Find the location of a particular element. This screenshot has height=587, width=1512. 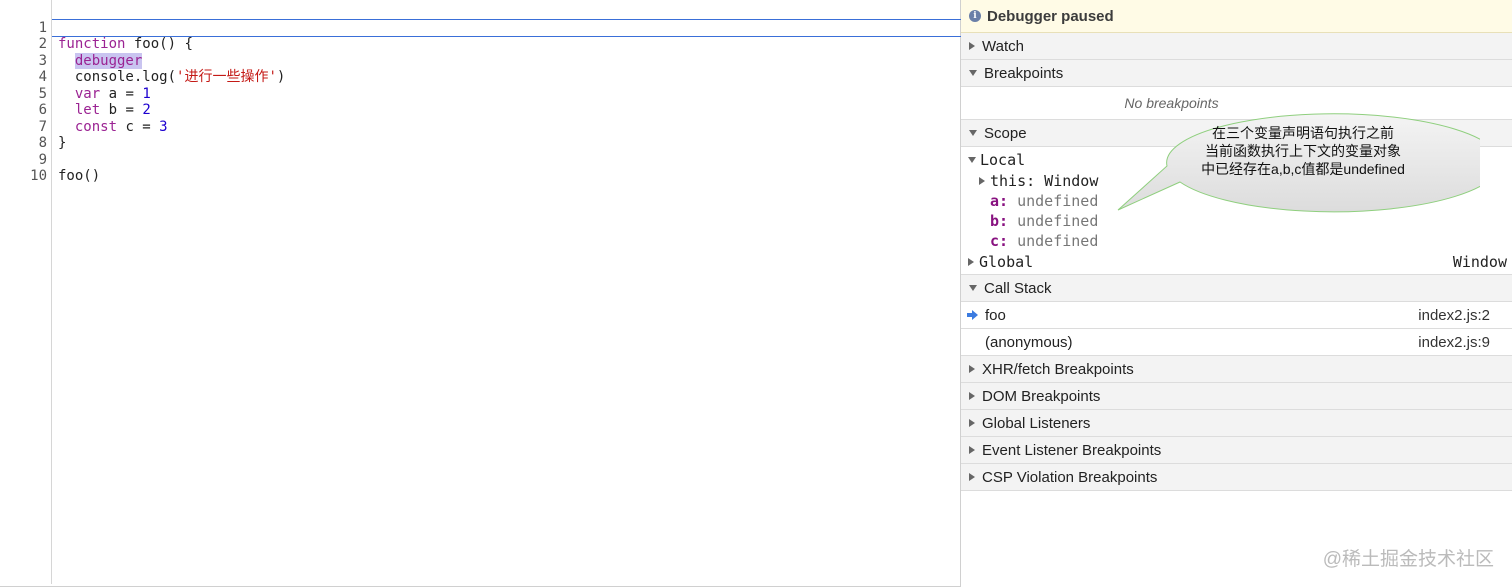

callout-line: 在三个变量声明语句执行之前 is located at coordinates (1303, 133).